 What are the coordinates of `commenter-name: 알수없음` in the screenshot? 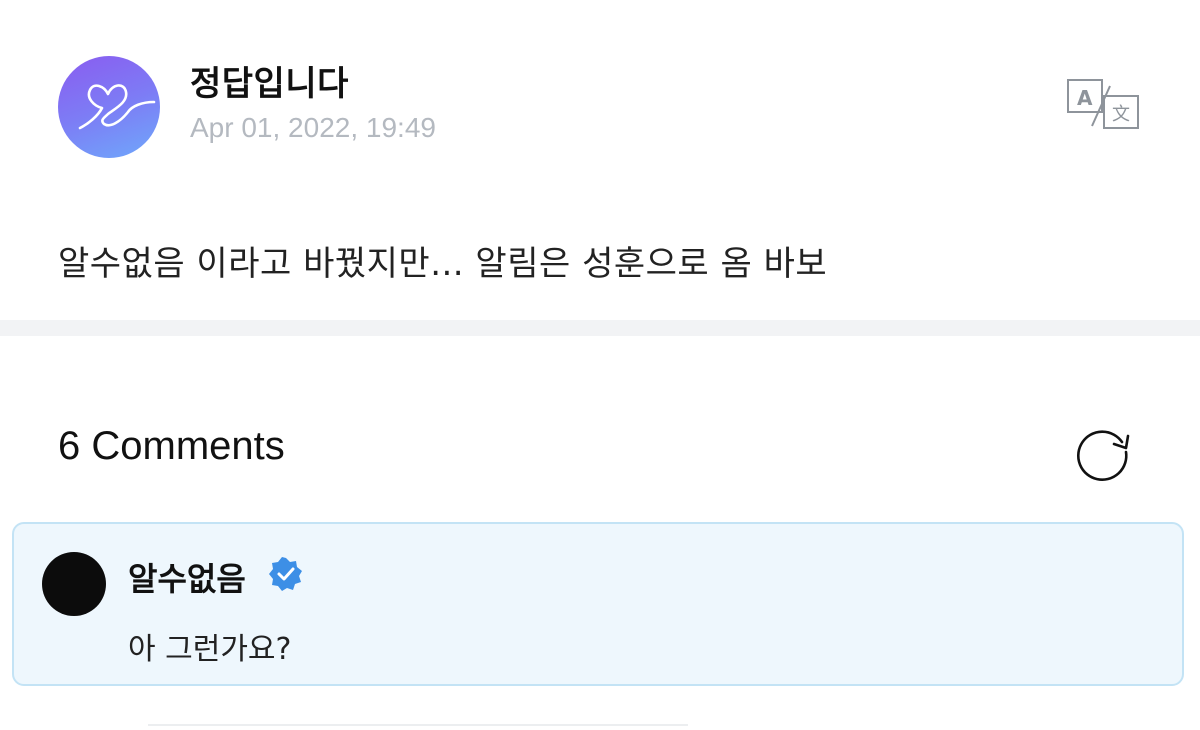 It's located at (187, 577).